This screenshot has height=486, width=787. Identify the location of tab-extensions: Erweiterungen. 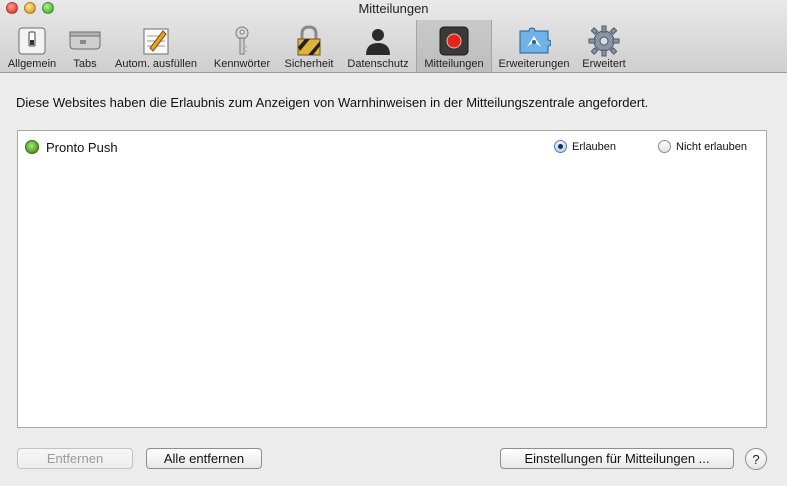
(534, 46).